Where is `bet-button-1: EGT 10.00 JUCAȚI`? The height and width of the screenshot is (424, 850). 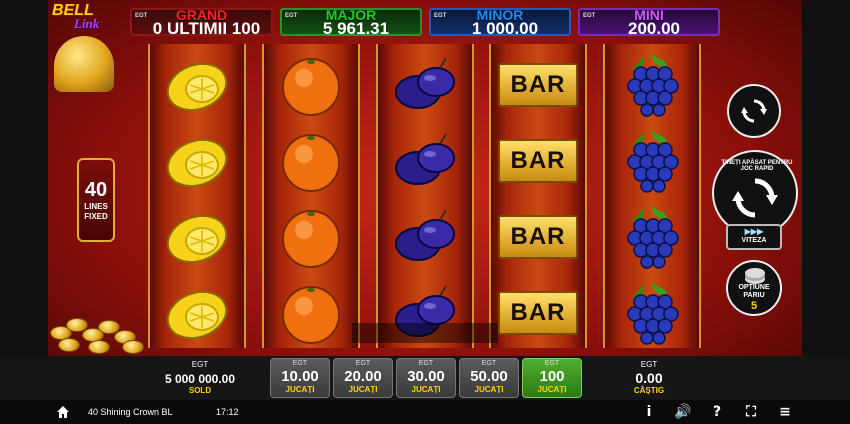 bet-button-1: EGT 10.00 JUCAȚI is located at coordinates (300, 378).